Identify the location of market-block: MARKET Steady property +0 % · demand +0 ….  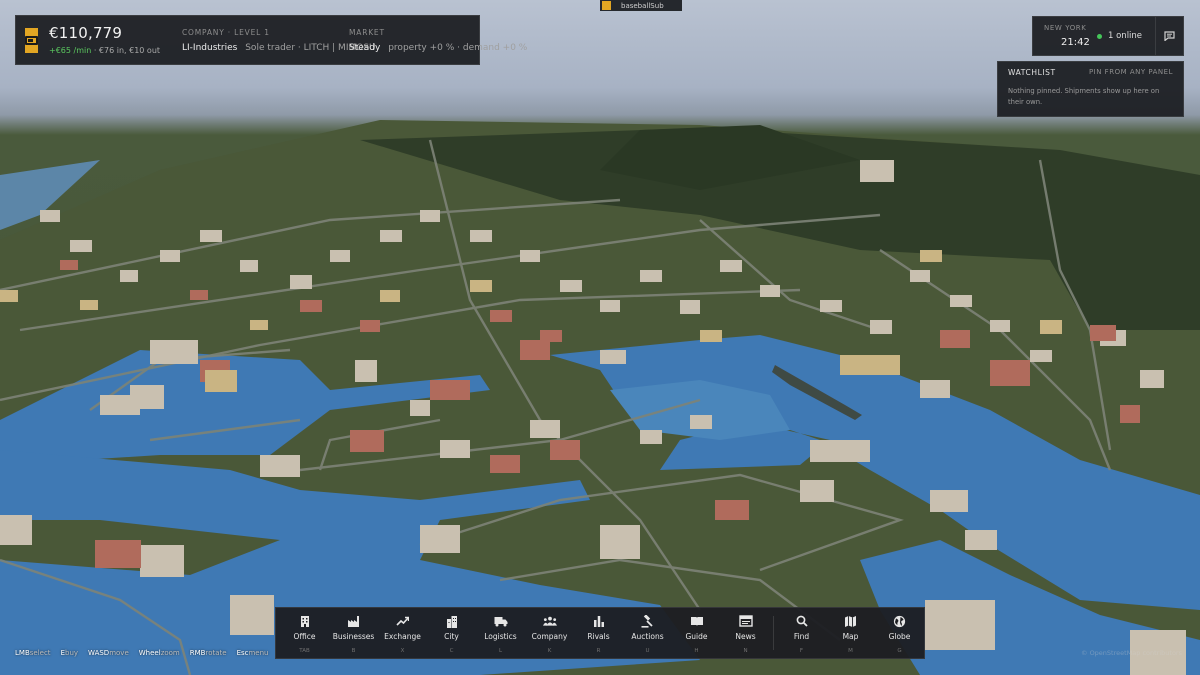
(437, 40).